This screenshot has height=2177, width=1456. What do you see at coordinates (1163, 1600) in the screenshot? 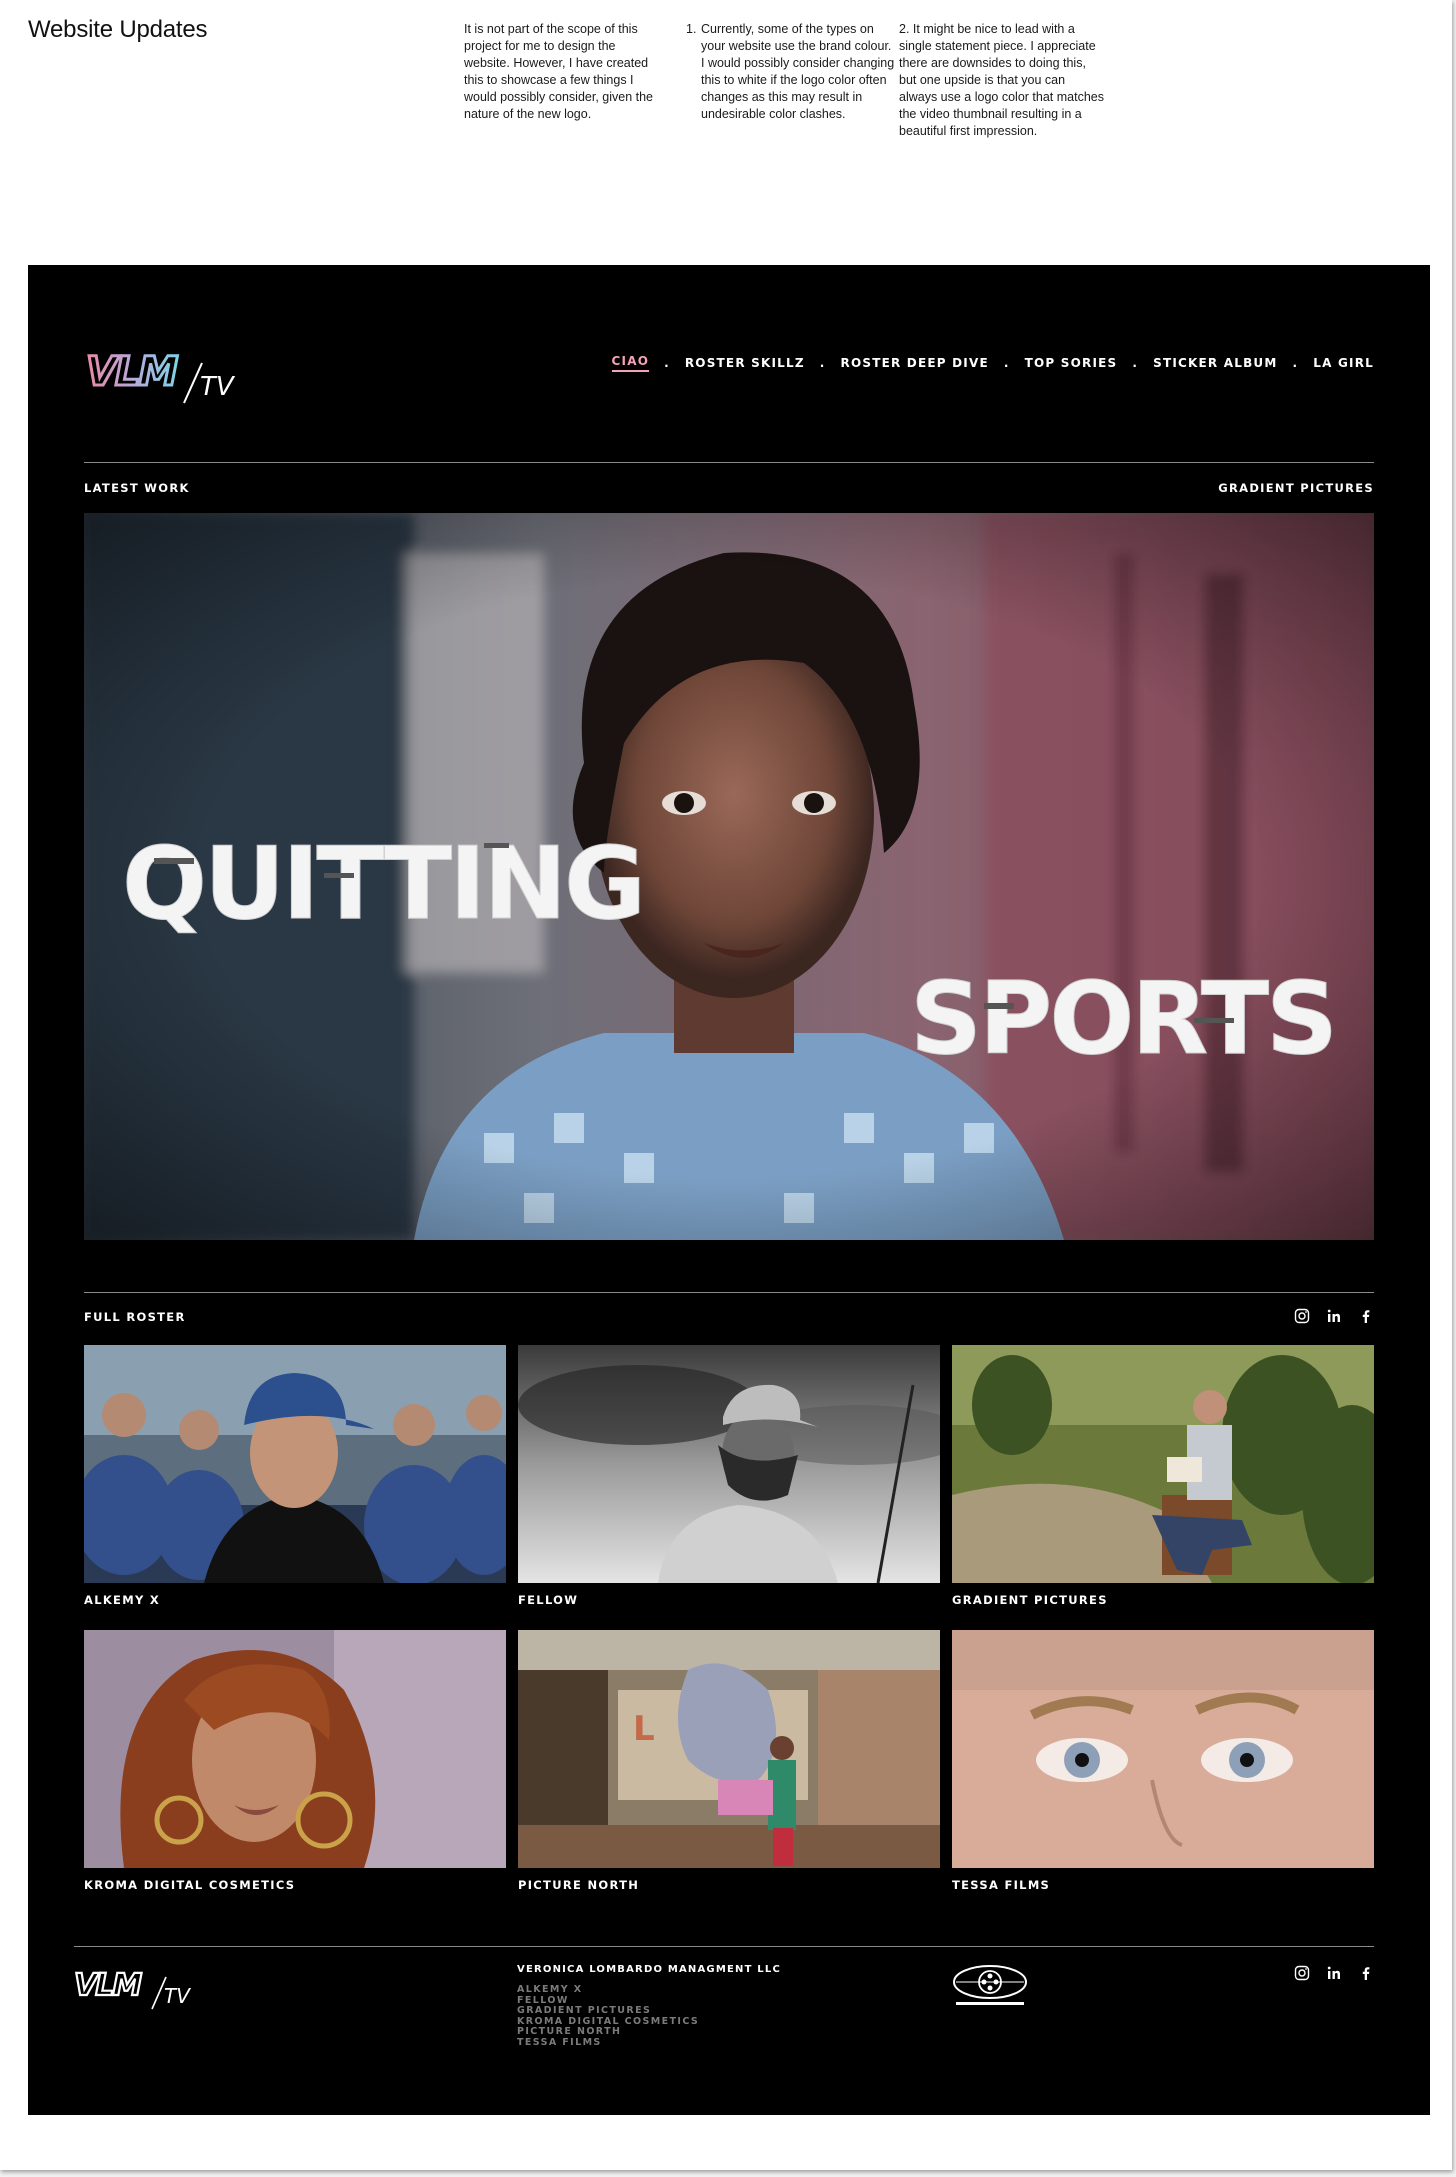
I see `roster-name: GRADIENT PICTURES` at bounding box center [1163, 1600].